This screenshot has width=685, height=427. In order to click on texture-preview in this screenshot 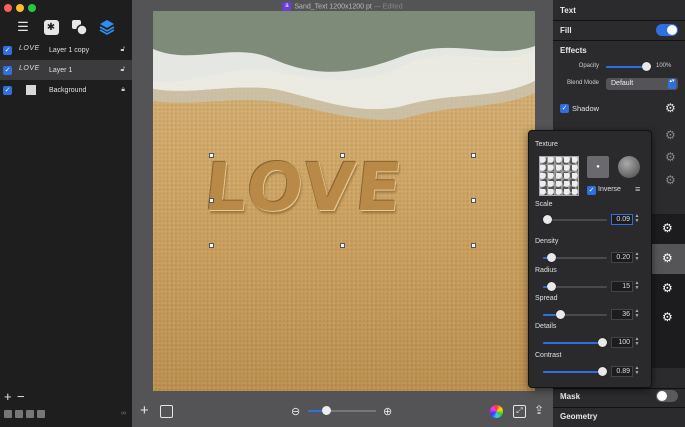, I will do `click(559, 176)`.